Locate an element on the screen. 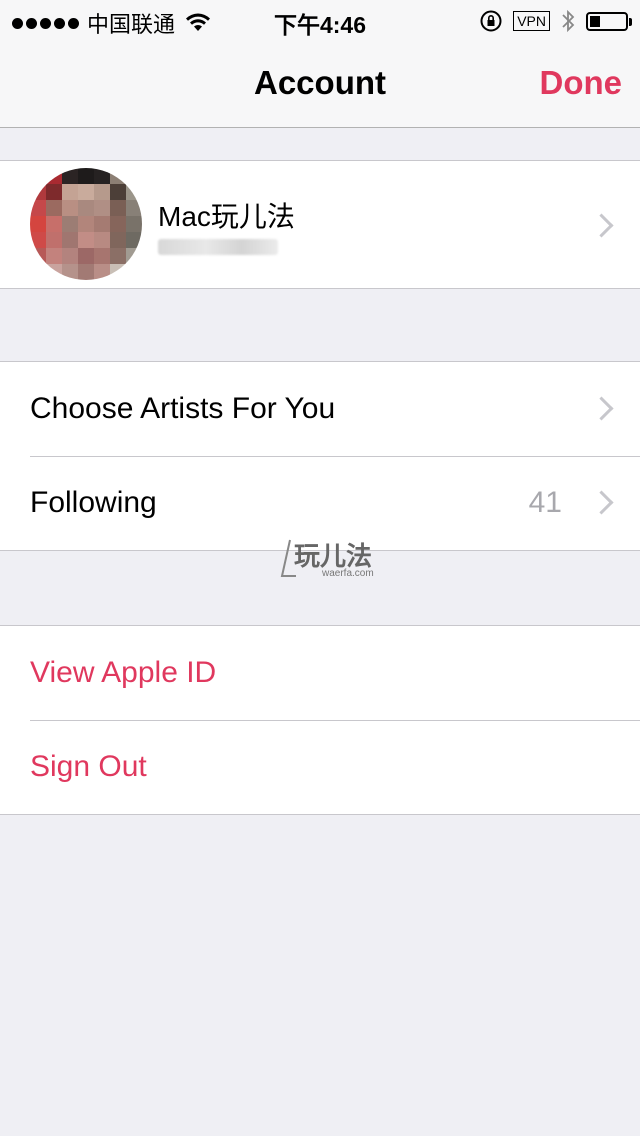 The width and height of the screenshot is (640, 1136). profile-cell: Mac玩儿法 is located at coordinates (320, 224).